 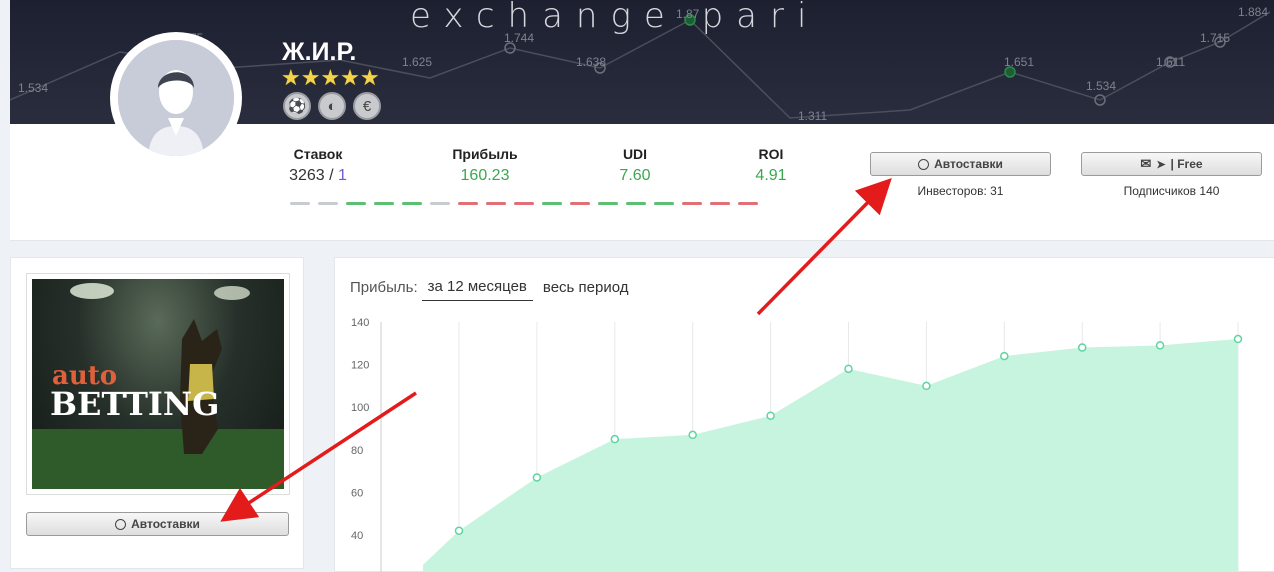 What do you see at coordinates (357, 493) in the screenshot?
I see `y-tick-label: 60` at bounding box center [357, 493].